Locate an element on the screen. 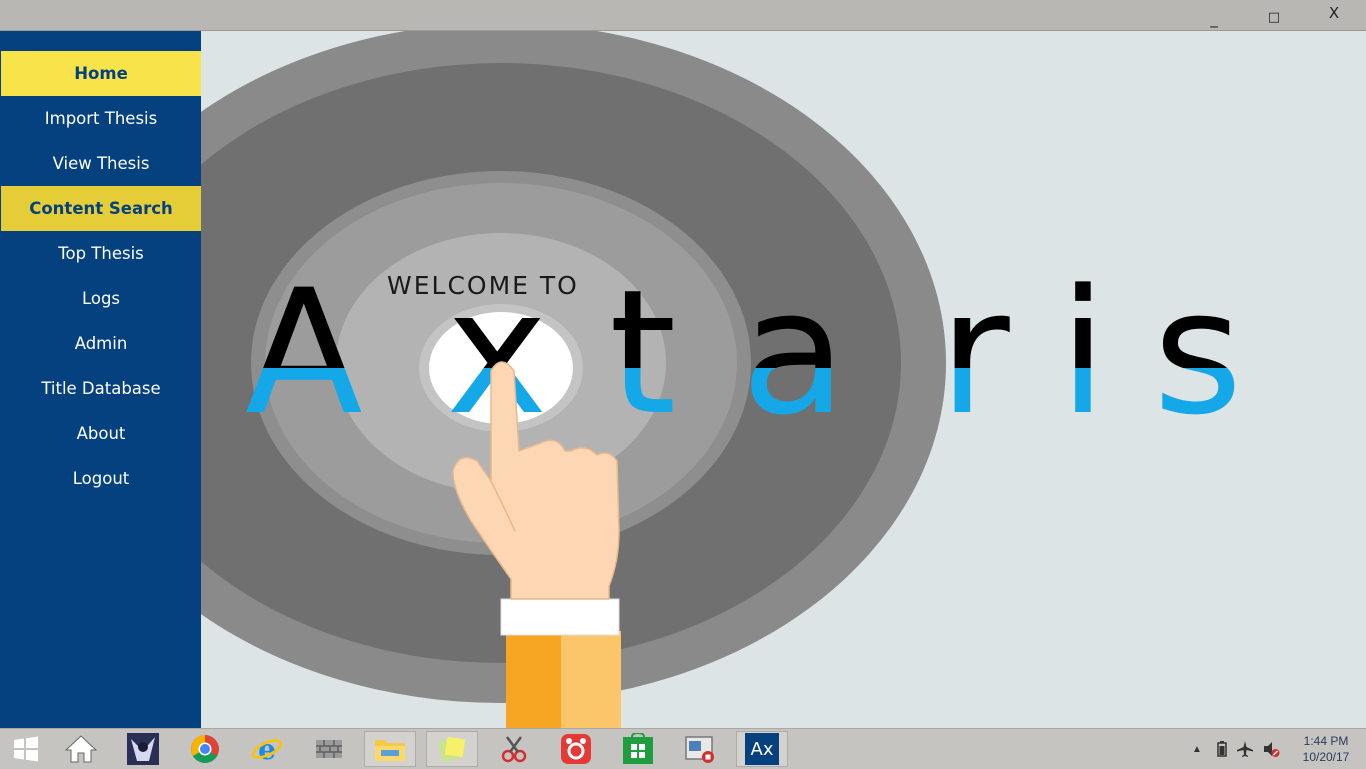 This screenshot has height=769, width=1366. sidebar-item-title-database: Title Database is located at coordinates (101, 388).